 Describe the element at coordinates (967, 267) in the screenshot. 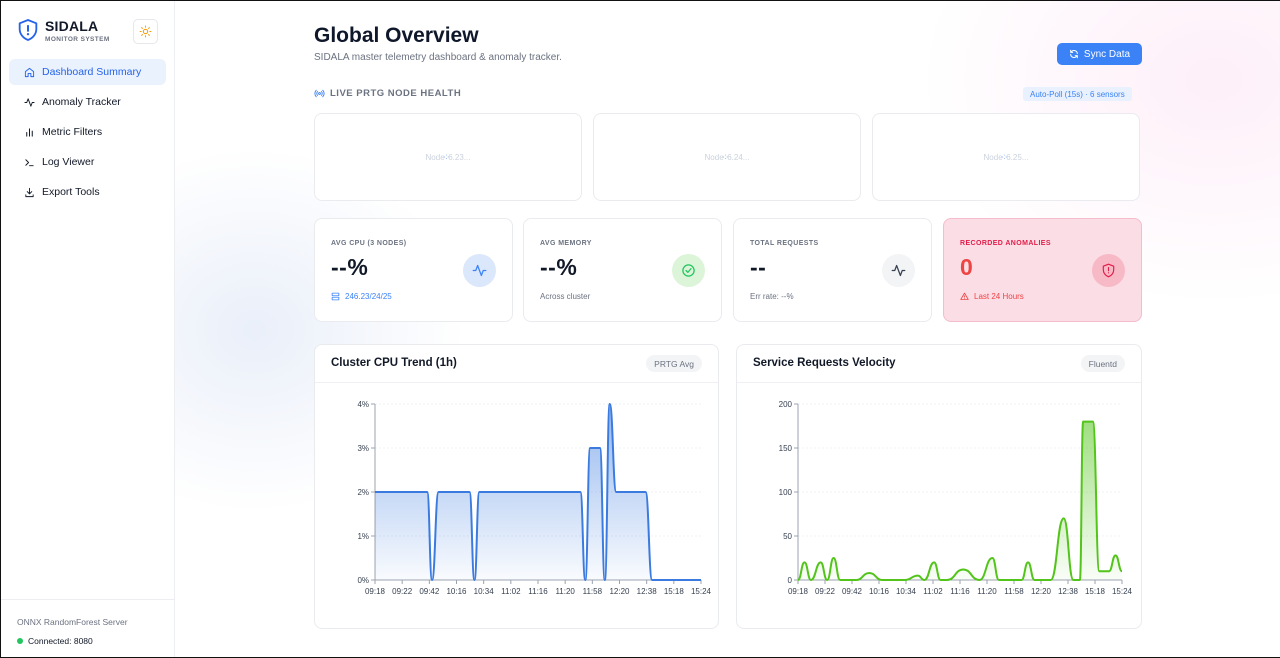

I see `stat-value: 0` at that location.